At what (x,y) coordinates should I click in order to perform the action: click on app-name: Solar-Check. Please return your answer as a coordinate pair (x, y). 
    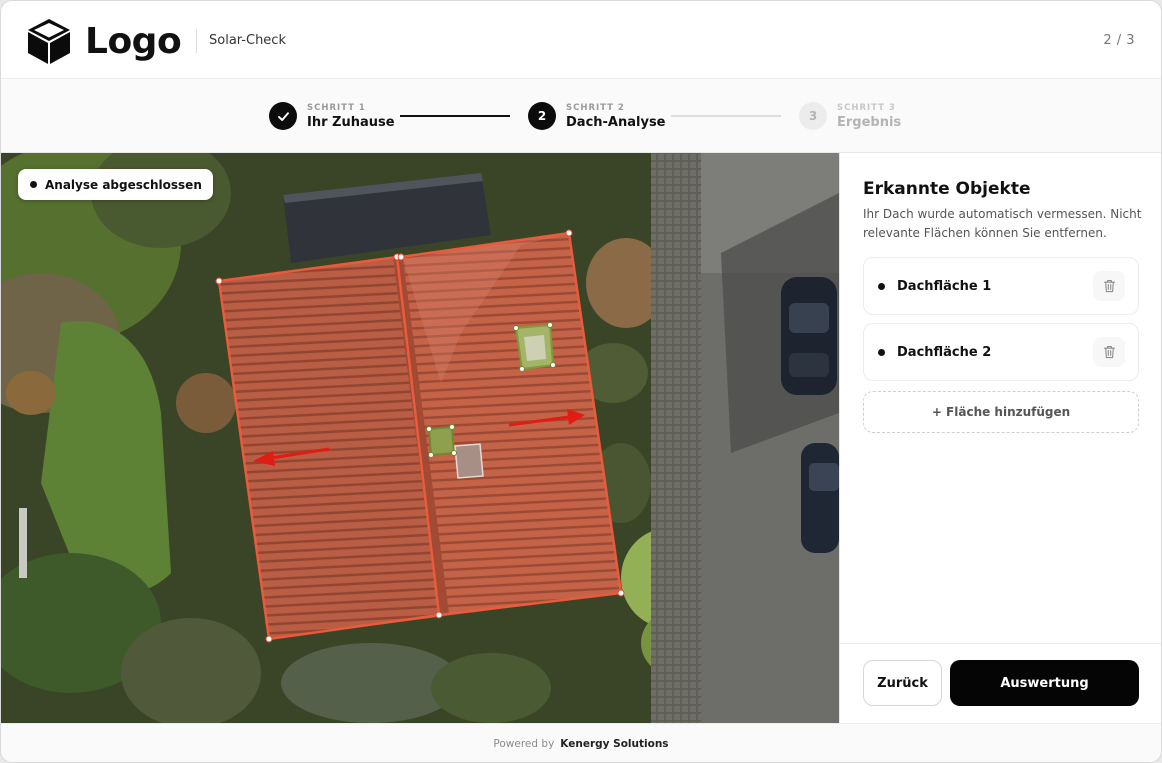
    Looking at the image, I should click on (247, 40).